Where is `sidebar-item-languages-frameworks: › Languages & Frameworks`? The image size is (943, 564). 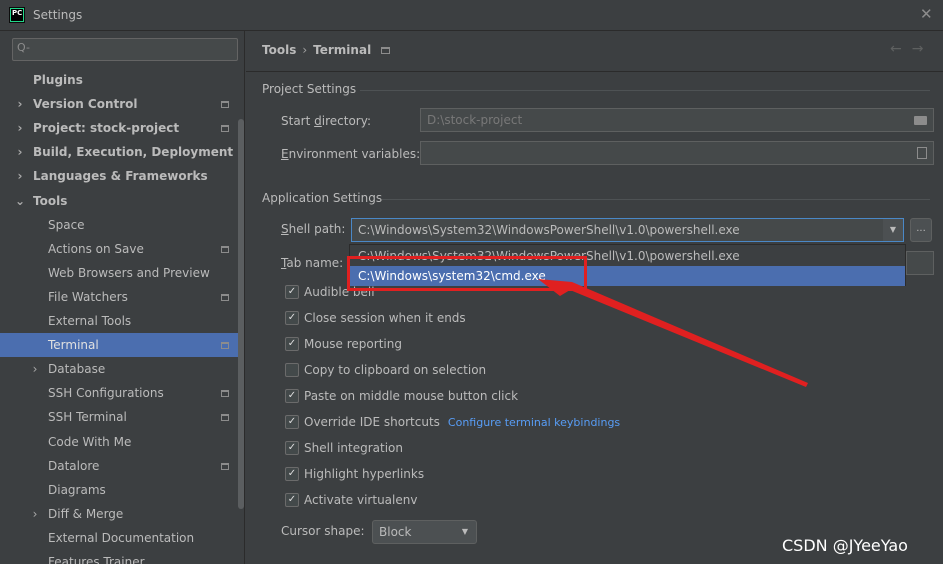 sidebar-item-languages-frameworks: › Languages & Frameworks is located at coordinates (119, 176).